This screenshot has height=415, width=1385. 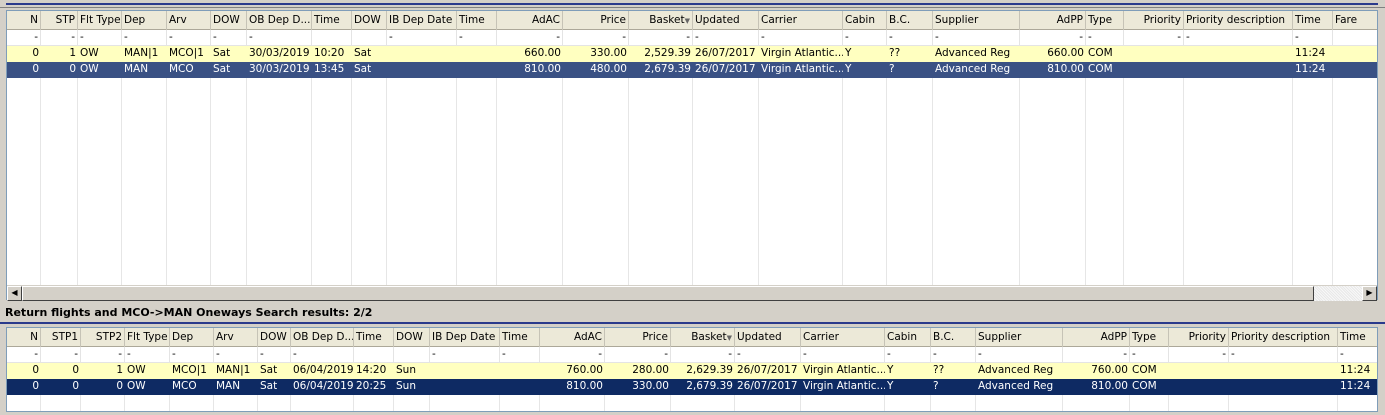 I want to click on column-header: Price, so click(x=638, y=337).